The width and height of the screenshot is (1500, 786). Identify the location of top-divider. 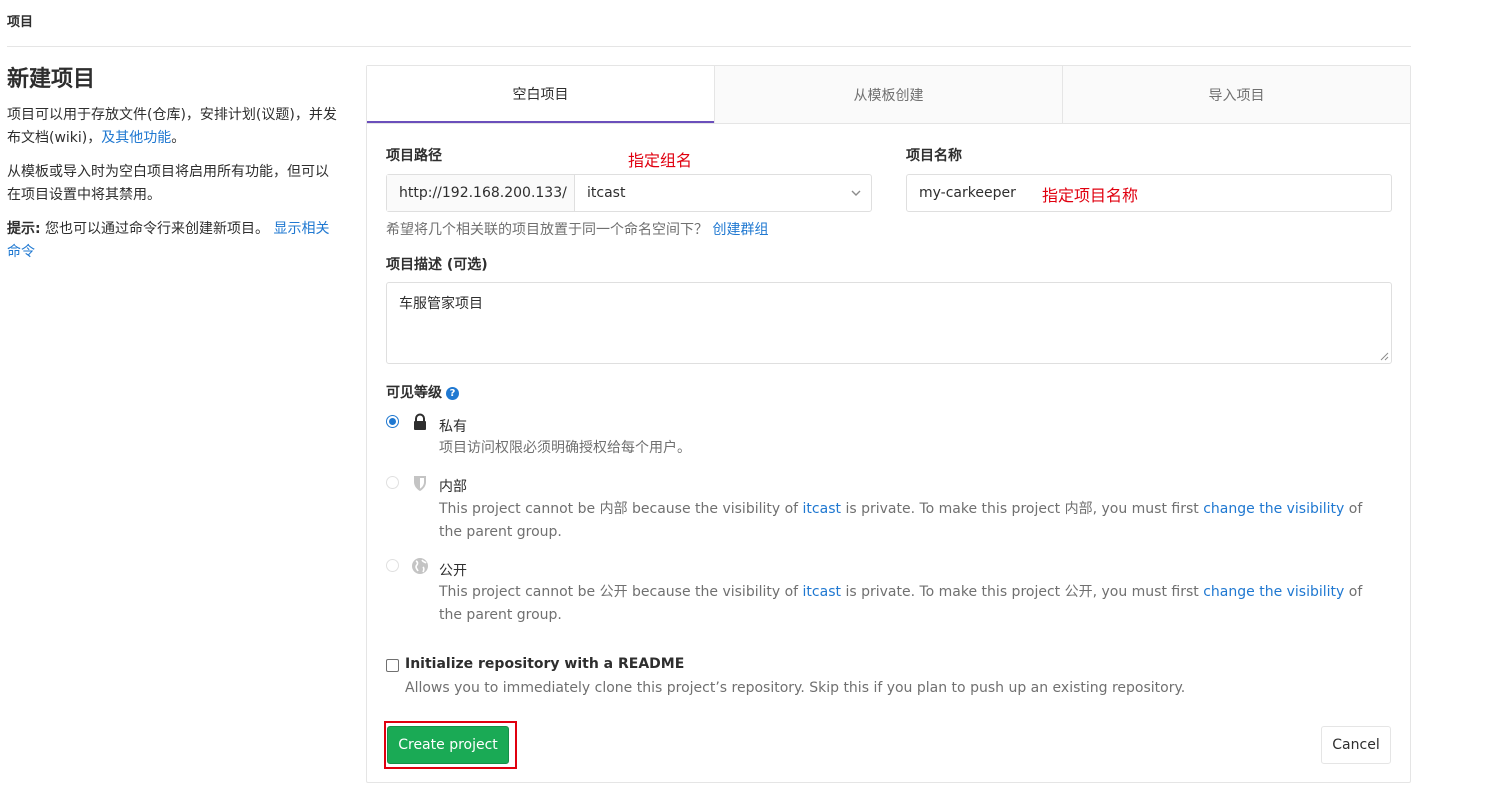
(709, 46).